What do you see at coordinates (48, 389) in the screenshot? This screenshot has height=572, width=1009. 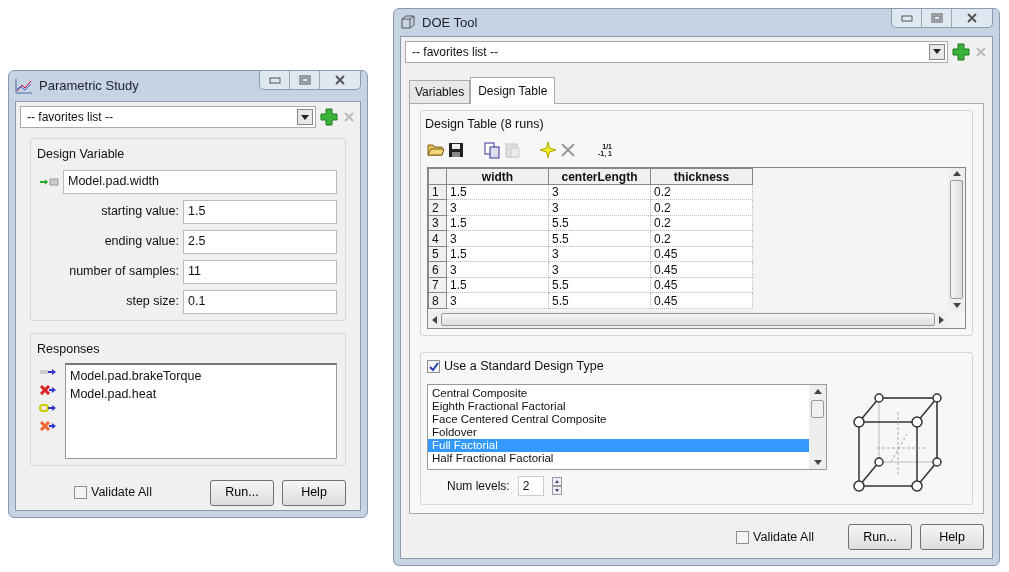 I see `remove-response-icon` at bounding box center [48, 389].